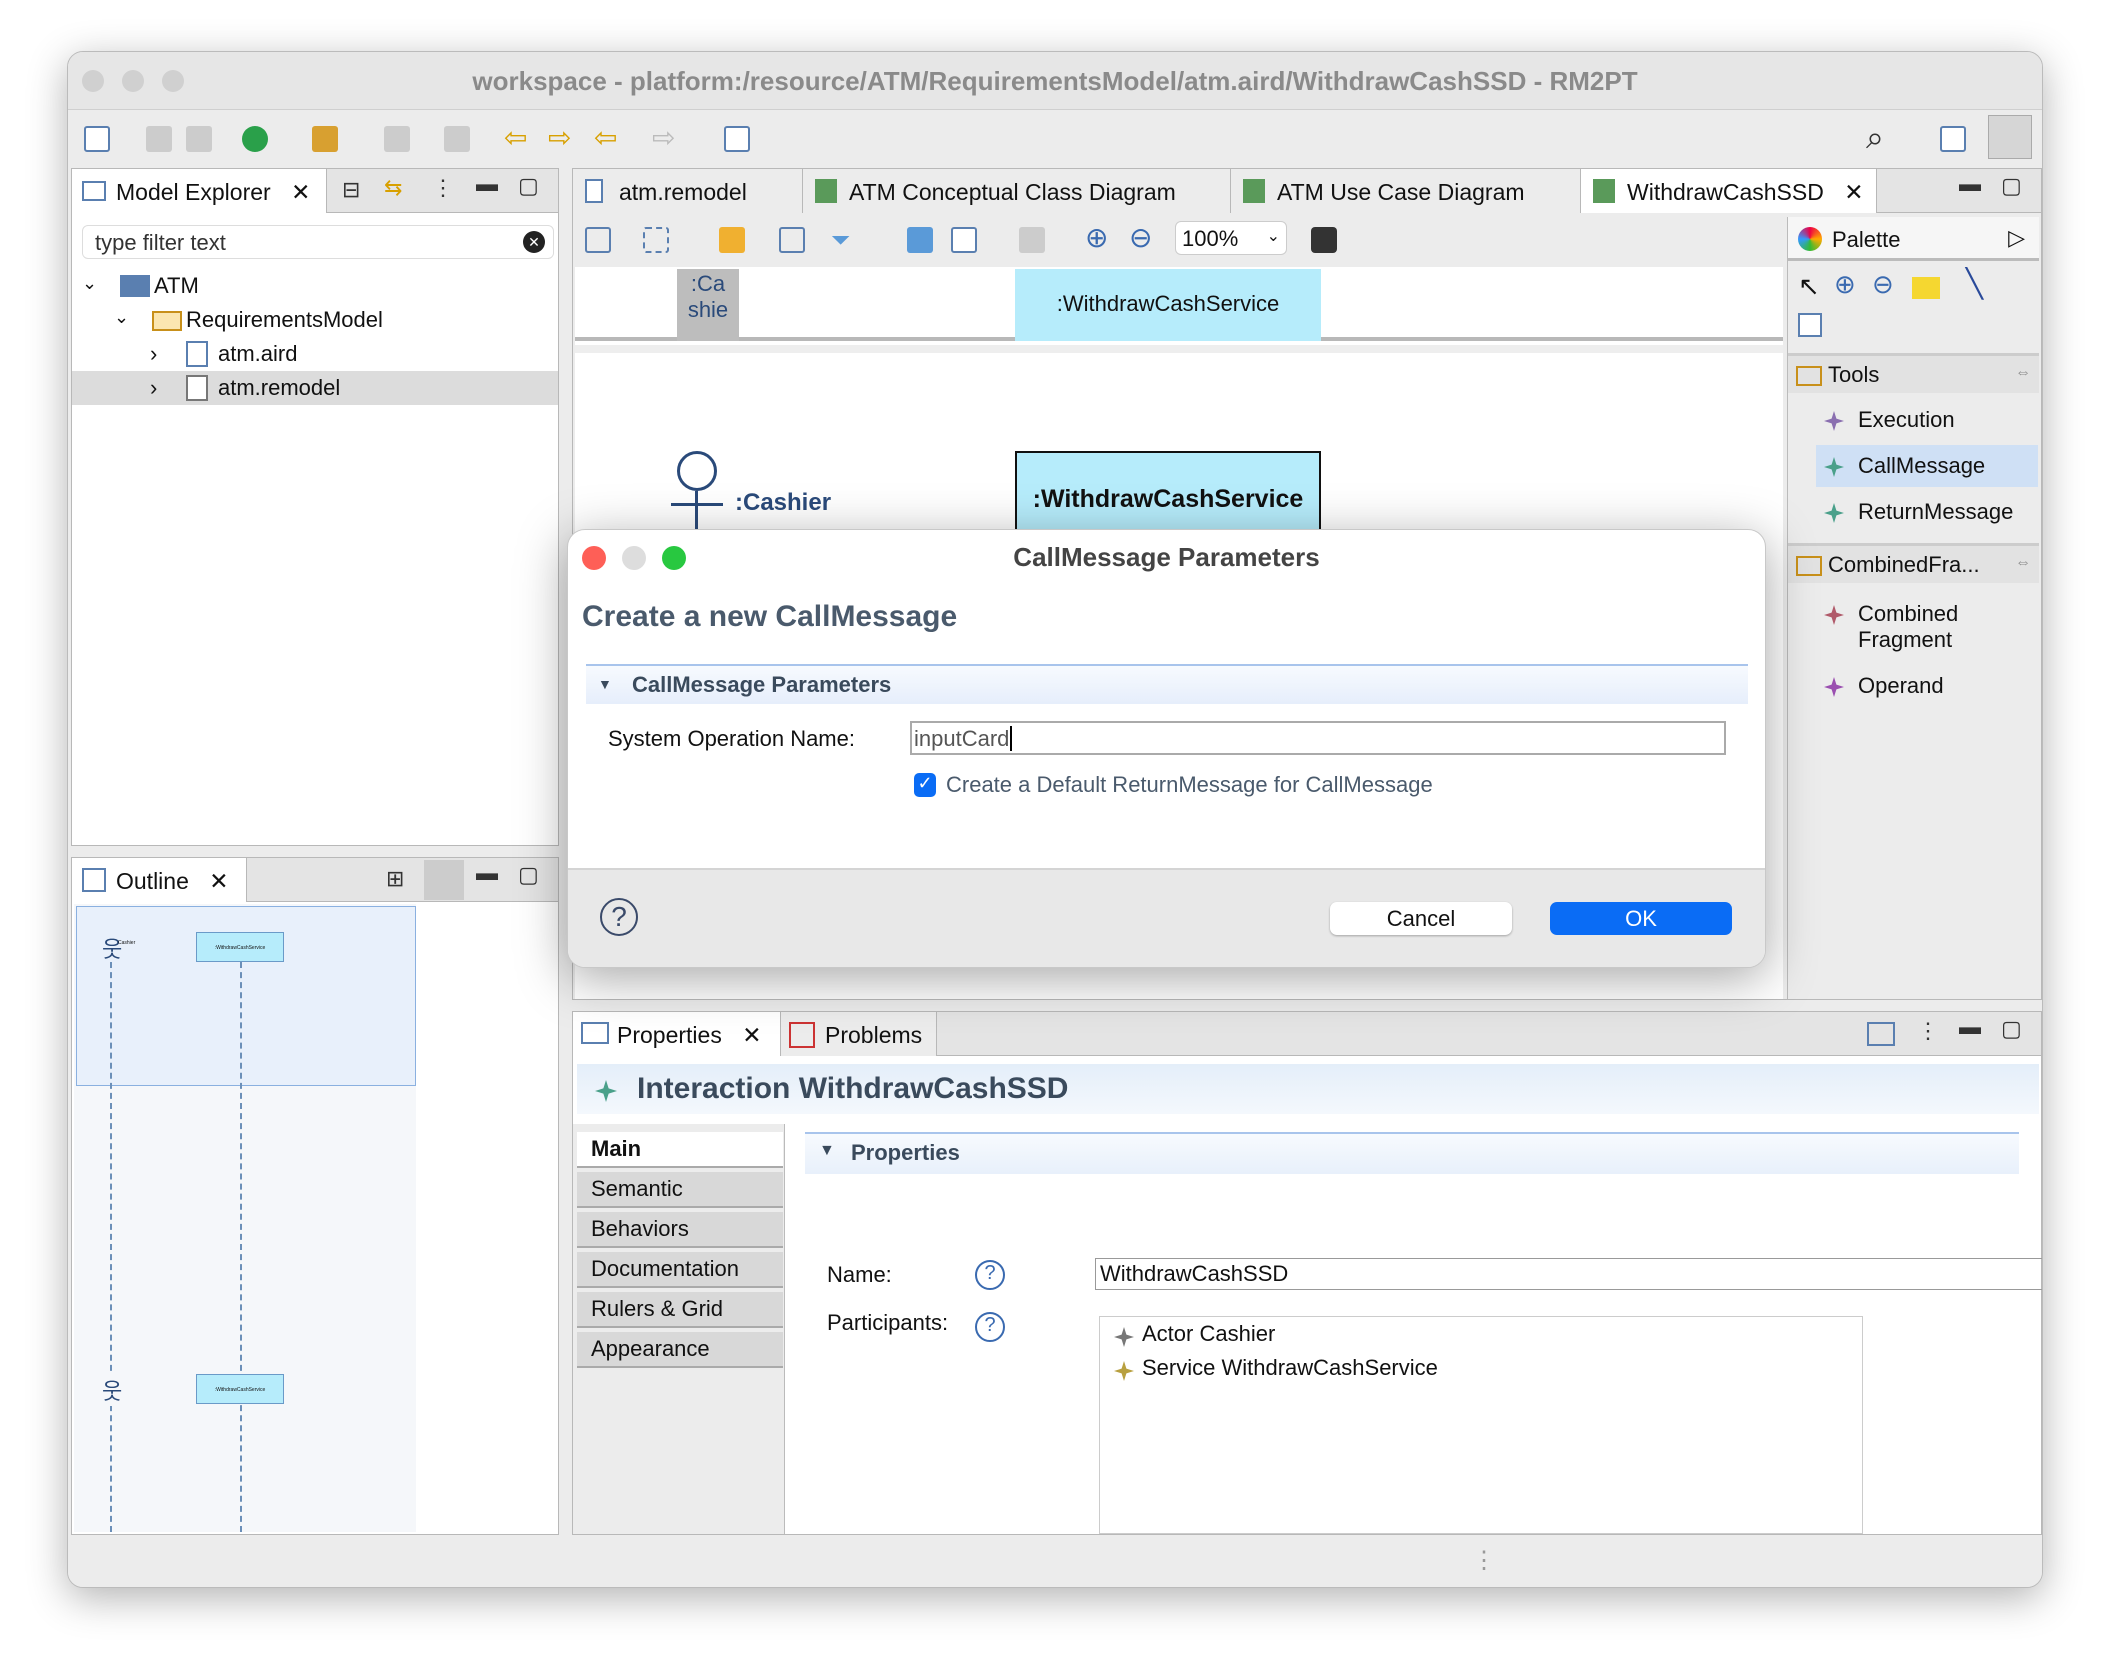 This screenshot has height=1672, width=2110. Describe the element at coordinates (159, 880) in the screenshot. I see `tab-outline: Outline ✕` at that location.